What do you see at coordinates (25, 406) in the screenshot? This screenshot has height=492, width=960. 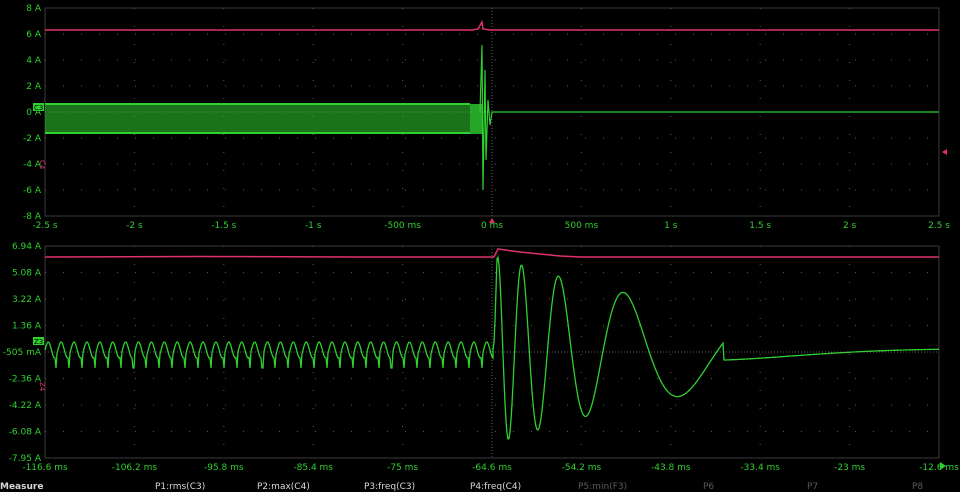 I see `y-tick-label: -4.22 A` at bounding box center [25, 406].